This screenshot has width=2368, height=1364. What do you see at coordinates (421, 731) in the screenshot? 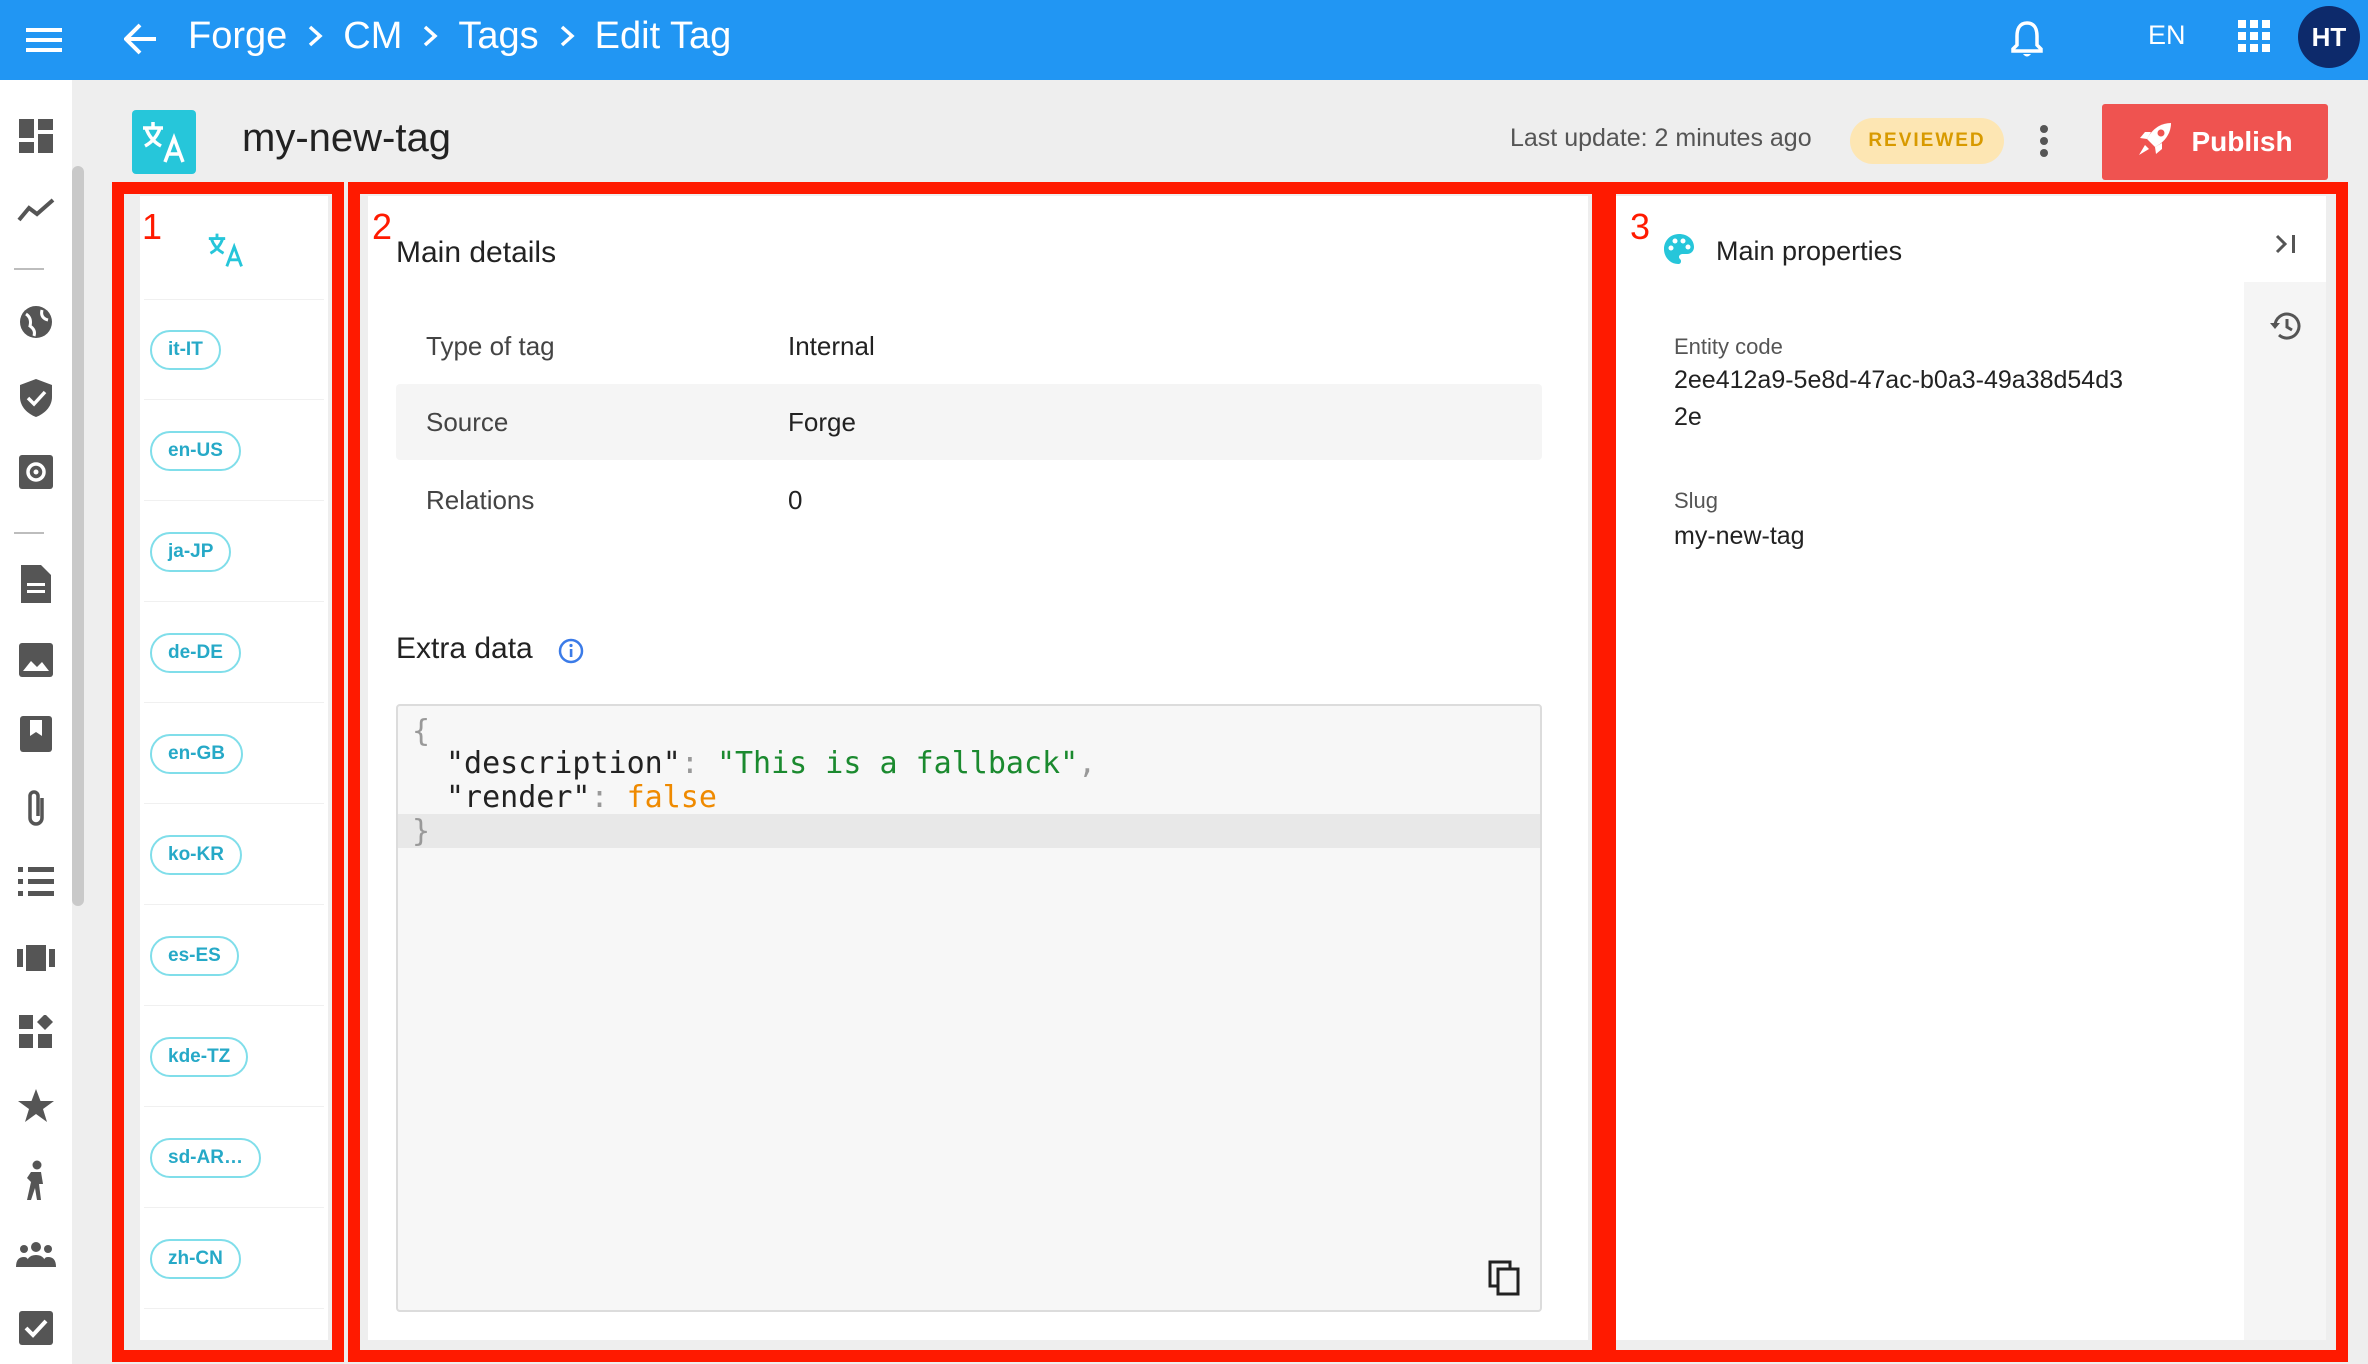
I see `json-open-brace: {` at bounding box center [421, 731].